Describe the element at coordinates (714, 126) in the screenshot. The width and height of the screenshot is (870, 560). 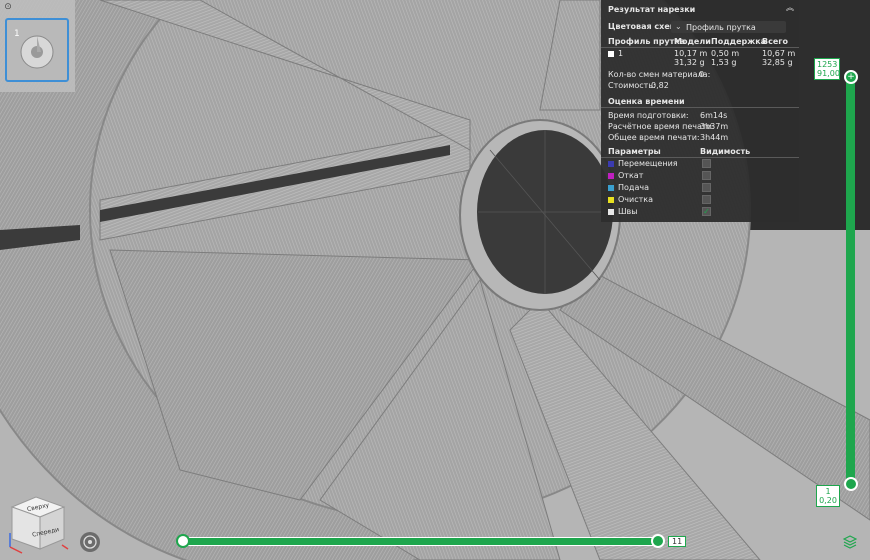
I see `print-time-value: 3h37m` at that location.